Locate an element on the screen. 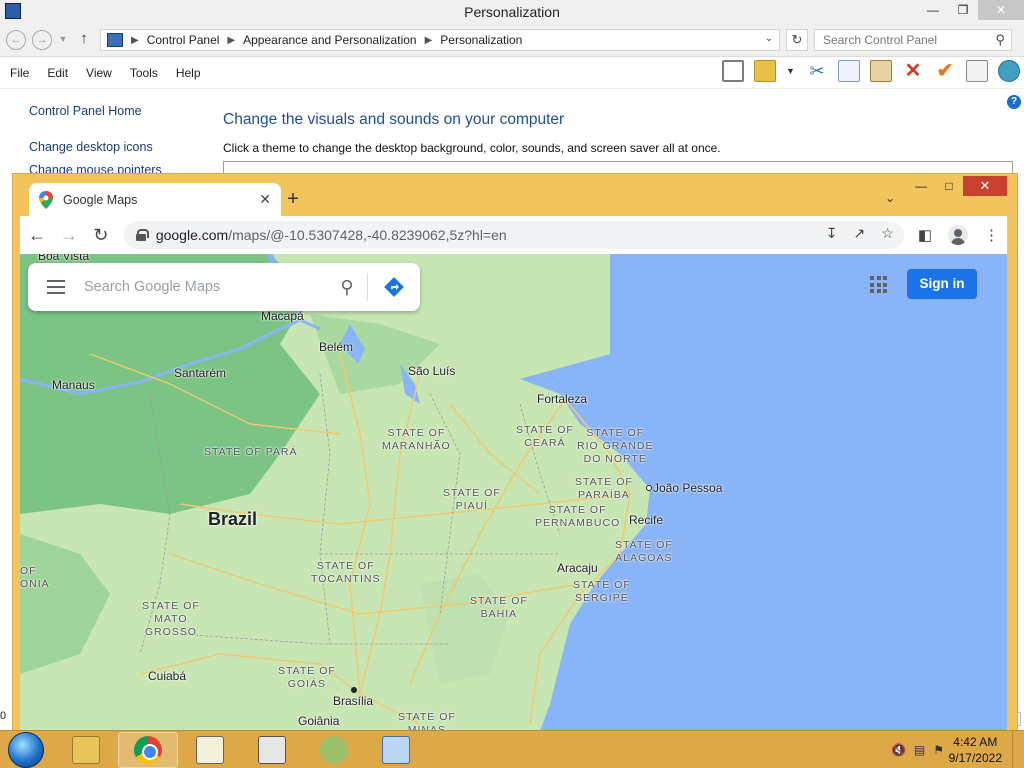 This screenshot has width=1024, height=768. maximize-icon: □ is located at coordinates (949, 186).